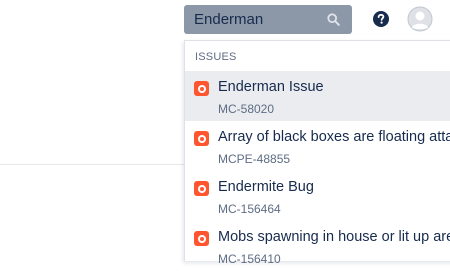 This screenshot has width=450, height=271. What do you see at coordinates (249, 209) in the screenshot?
I see `issue-key: MC-156464` at bounding box center [249, 209].